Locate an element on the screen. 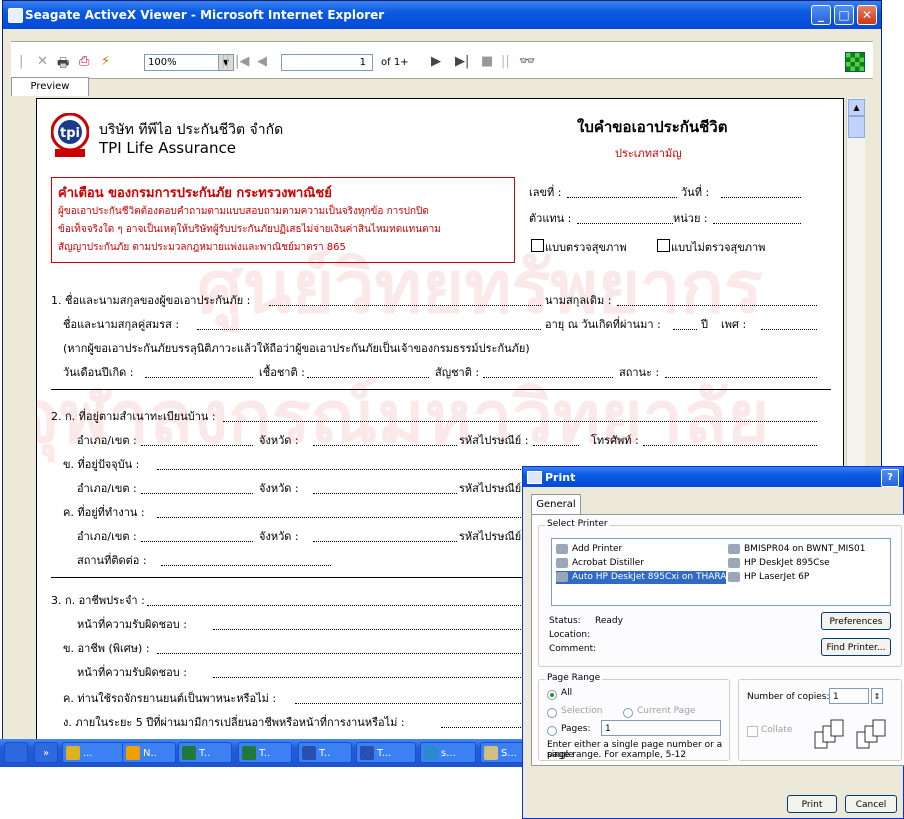  s2-a-label: 2. ก. ที่อยู่ตามสำเนาทะเบียนบ้าน : is located at coordinates (133, 416).